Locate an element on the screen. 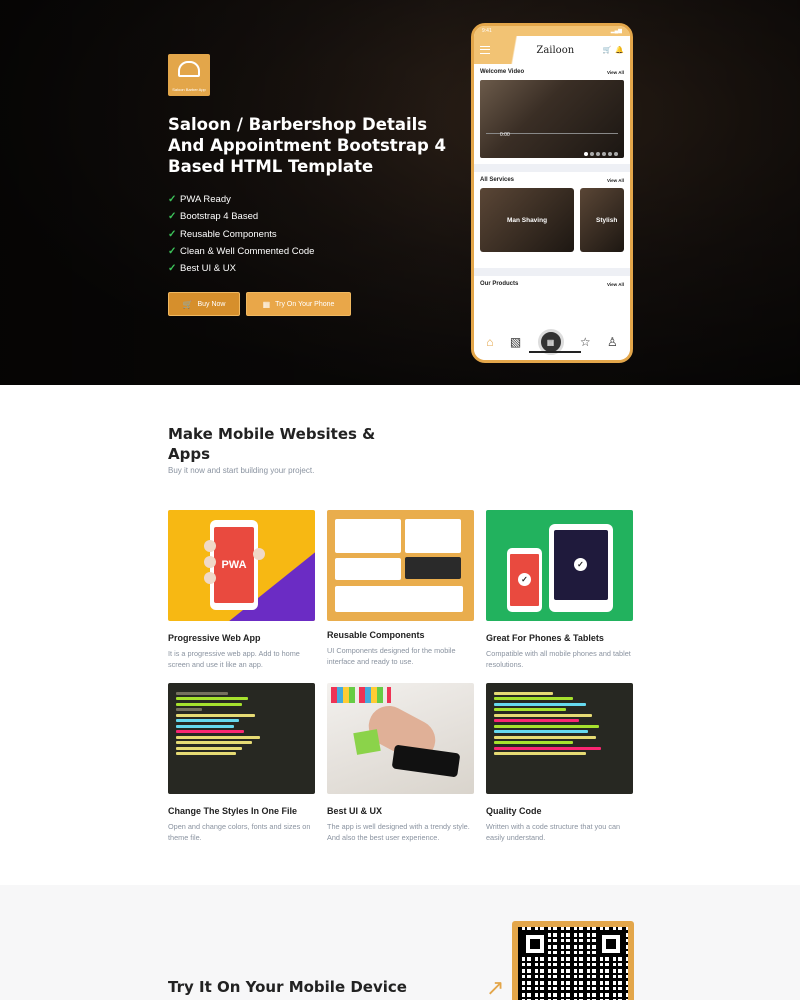 Image resolution: width=800 pixels, height=1000 pixels. pwa-illustration: PWA is located at coordinates (241, 565).